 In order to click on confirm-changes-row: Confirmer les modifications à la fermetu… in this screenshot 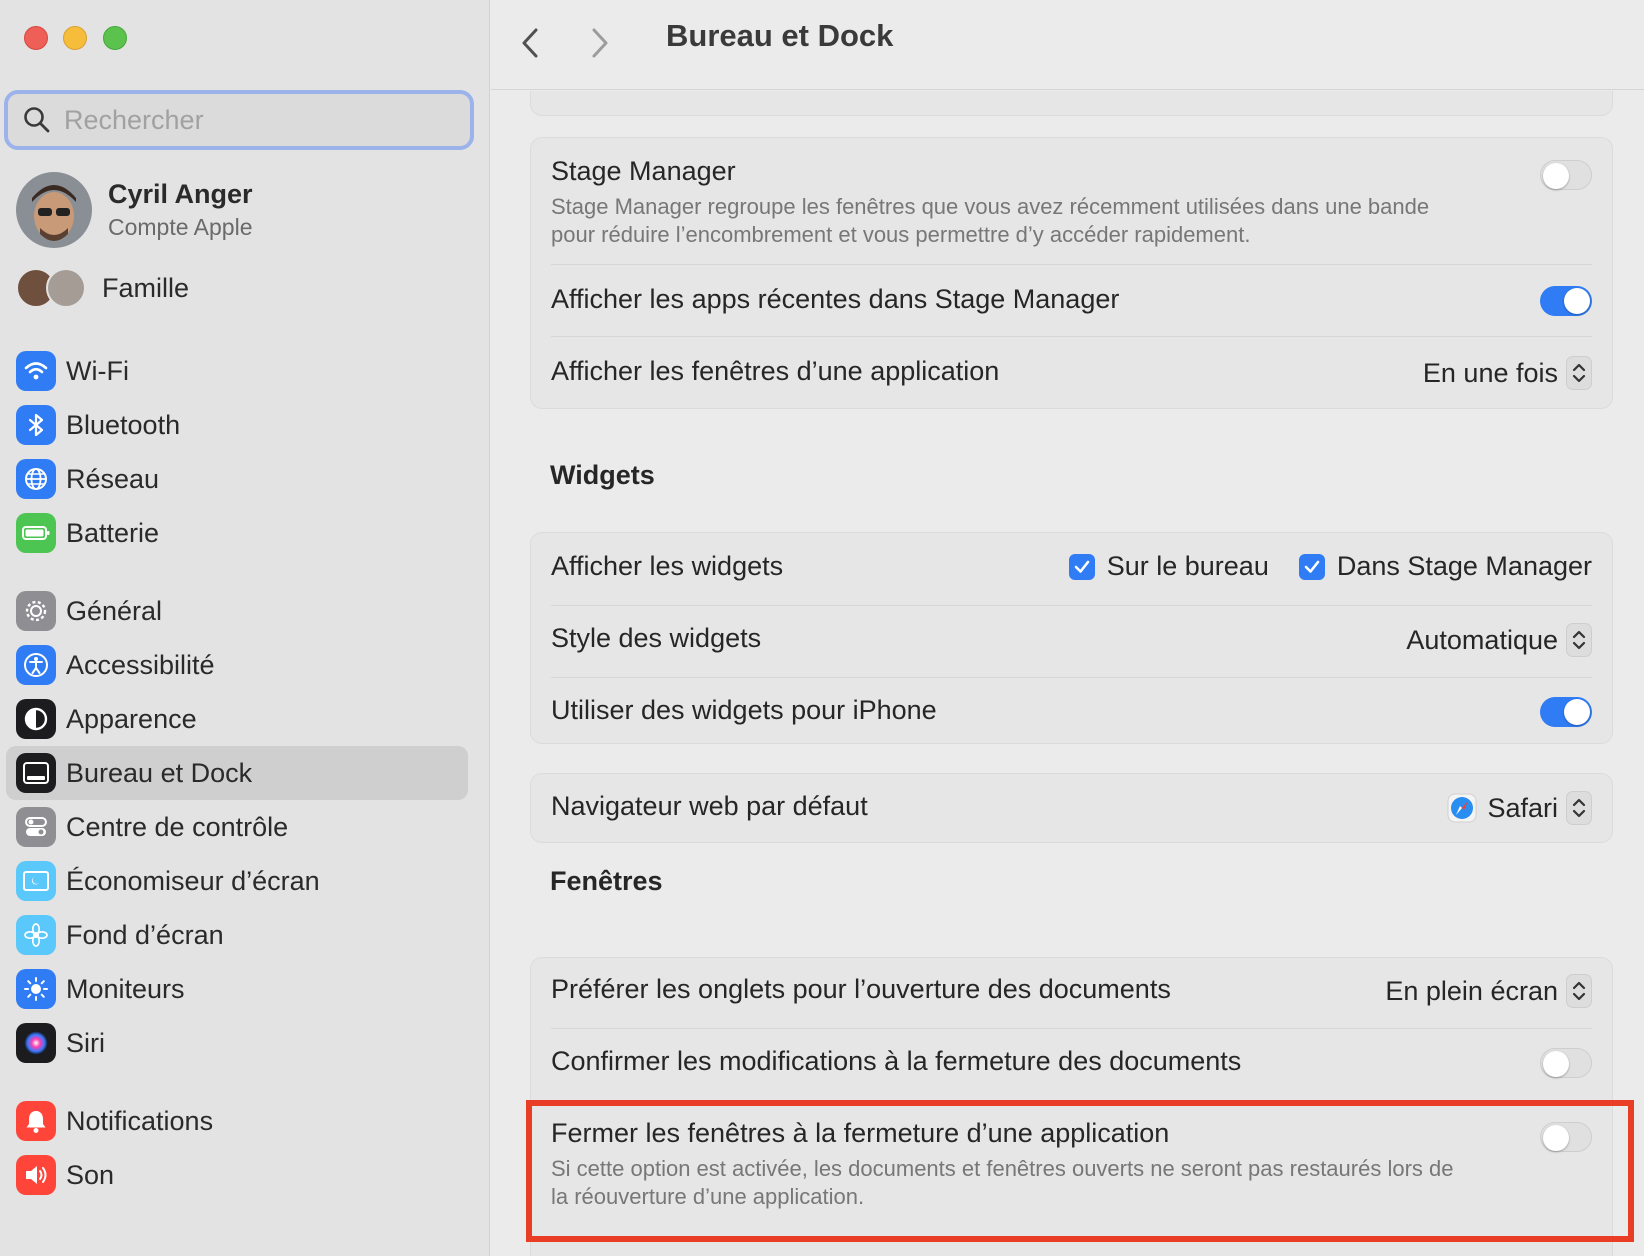, I will do `click(1071, 1064)`.